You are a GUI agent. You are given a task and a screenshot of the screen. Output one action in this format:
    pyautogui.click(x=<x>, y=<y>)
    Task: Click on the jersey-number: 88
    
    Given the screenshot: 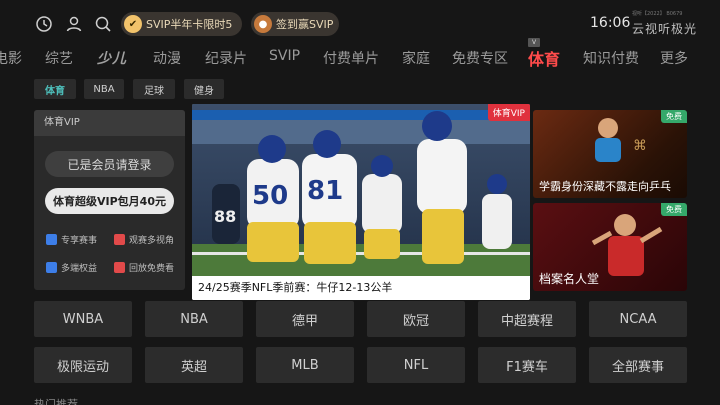 What is the action you would take?
    pyautogui.click(x=225, y=216)
    